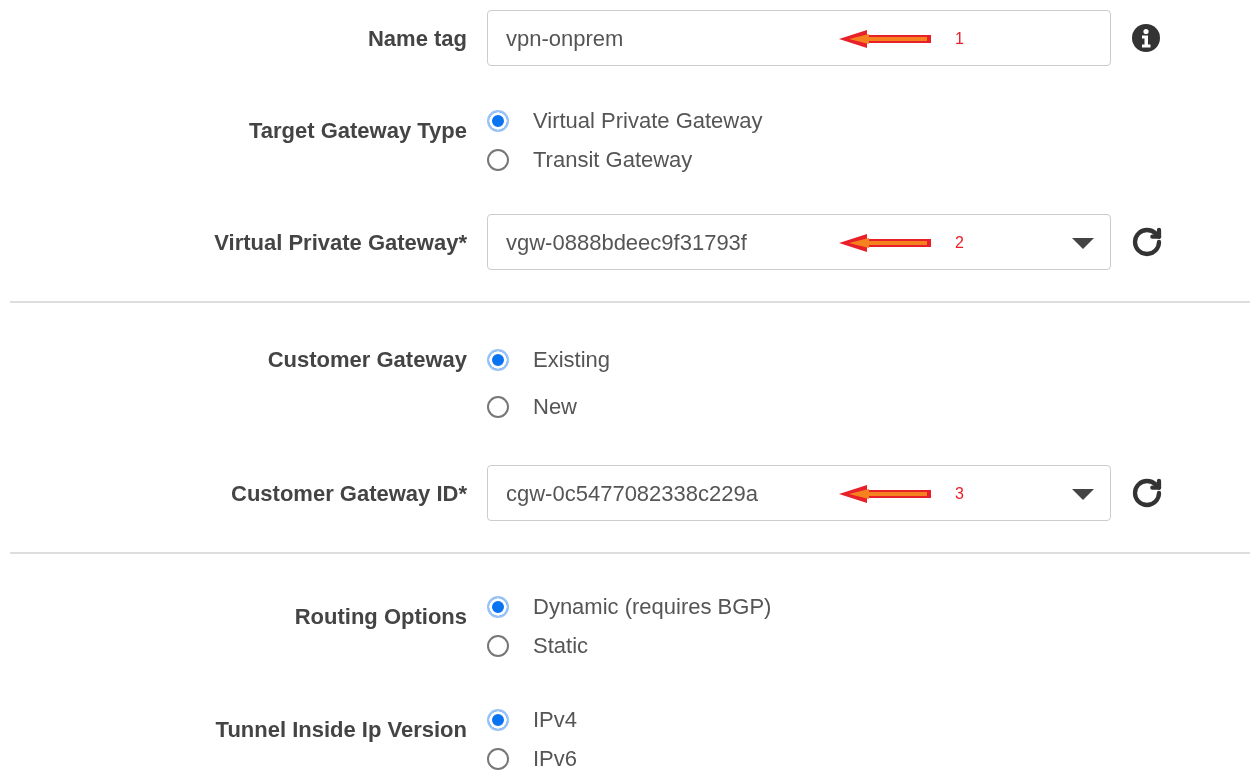 This screenshot has height=771, width=1250. What do you see at coordinates (340, 242) in the screenshot?
I see `field-label: Virtual Private Gateway*` at bounding box center [340, 242].